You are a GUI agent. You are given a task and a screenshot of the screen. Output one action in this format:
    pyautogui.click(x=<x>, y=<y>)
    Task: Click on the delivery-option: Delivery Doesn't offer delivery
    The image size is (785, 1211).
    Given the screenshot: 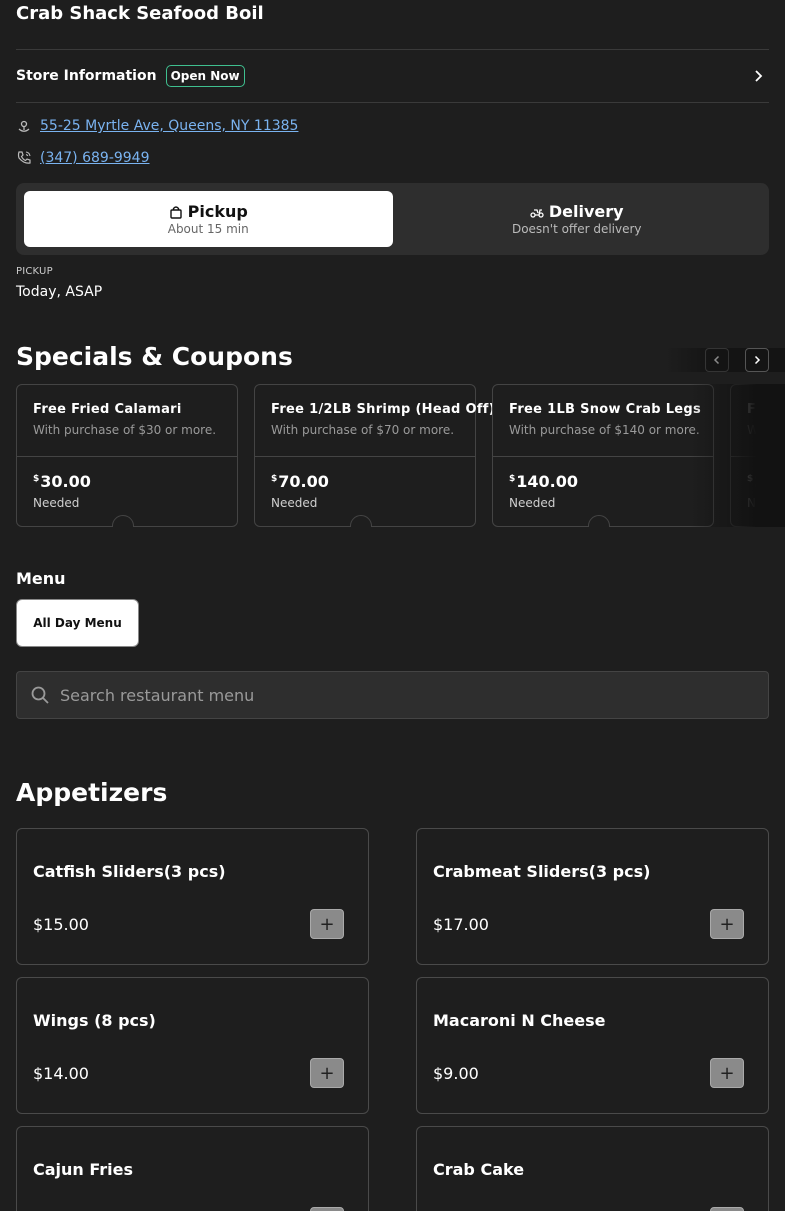 What is the action you would take?
    pyautogui.click(x=577, y=219)
    